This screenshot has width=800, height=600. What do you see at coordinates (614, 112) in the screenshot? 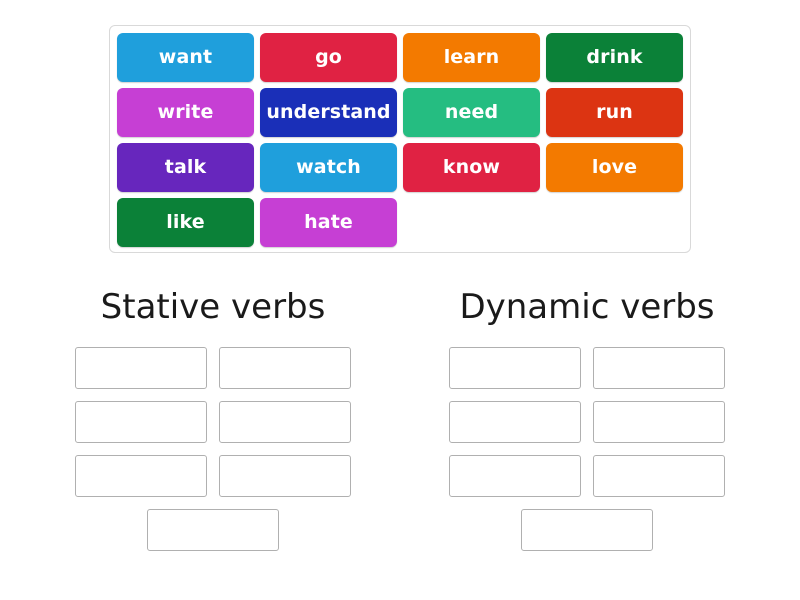
I see `word-tile: run` at bounding box center [614, 112].